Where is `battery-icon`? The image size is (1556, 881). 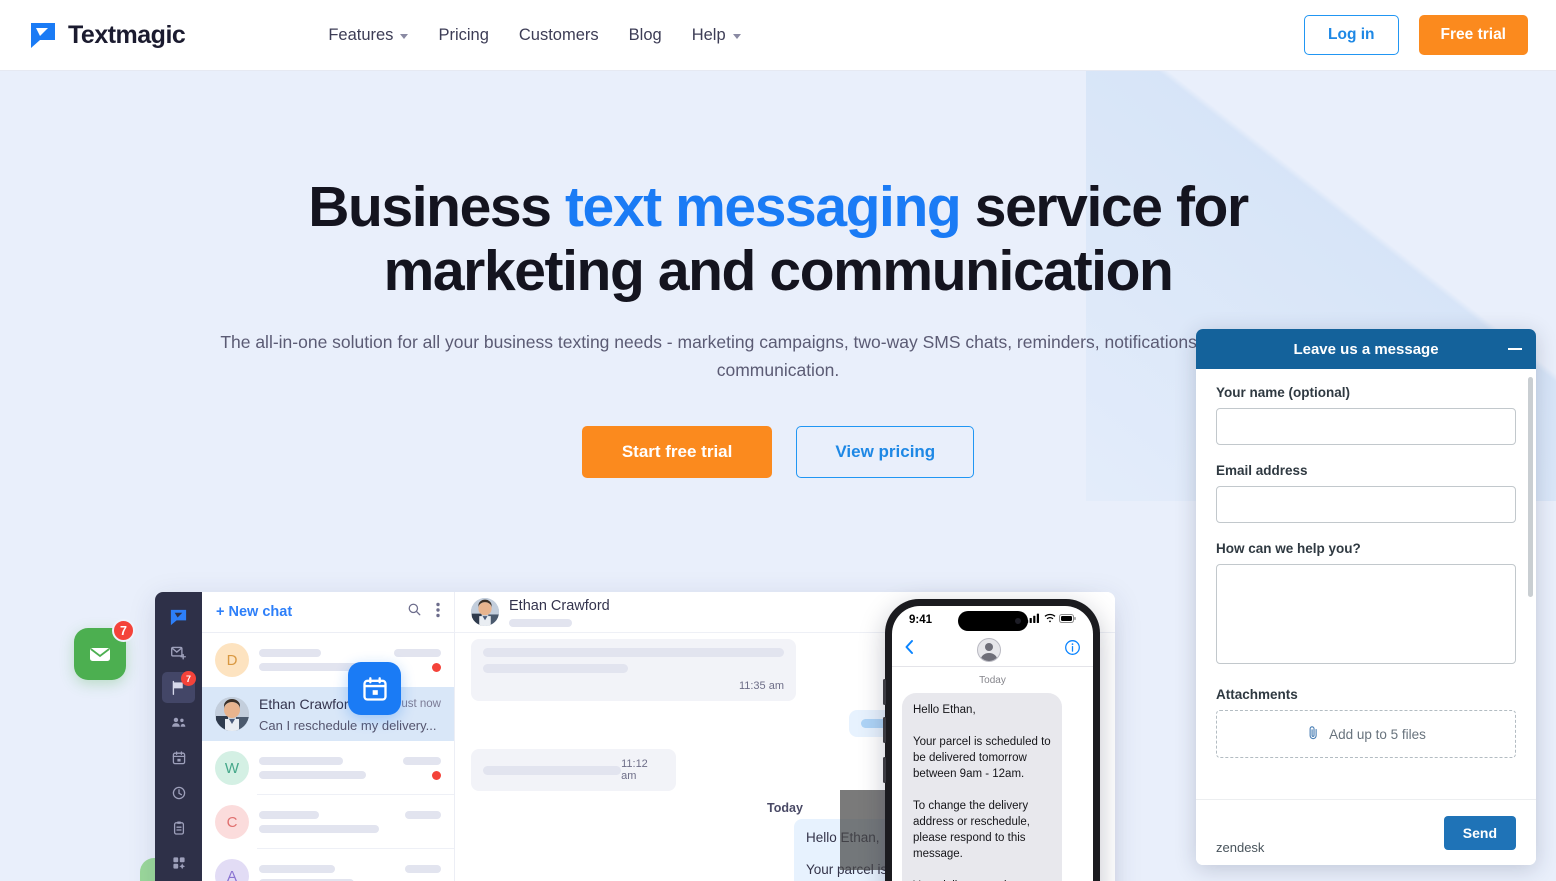
battery-icon is located at coordinates (1067, 619).